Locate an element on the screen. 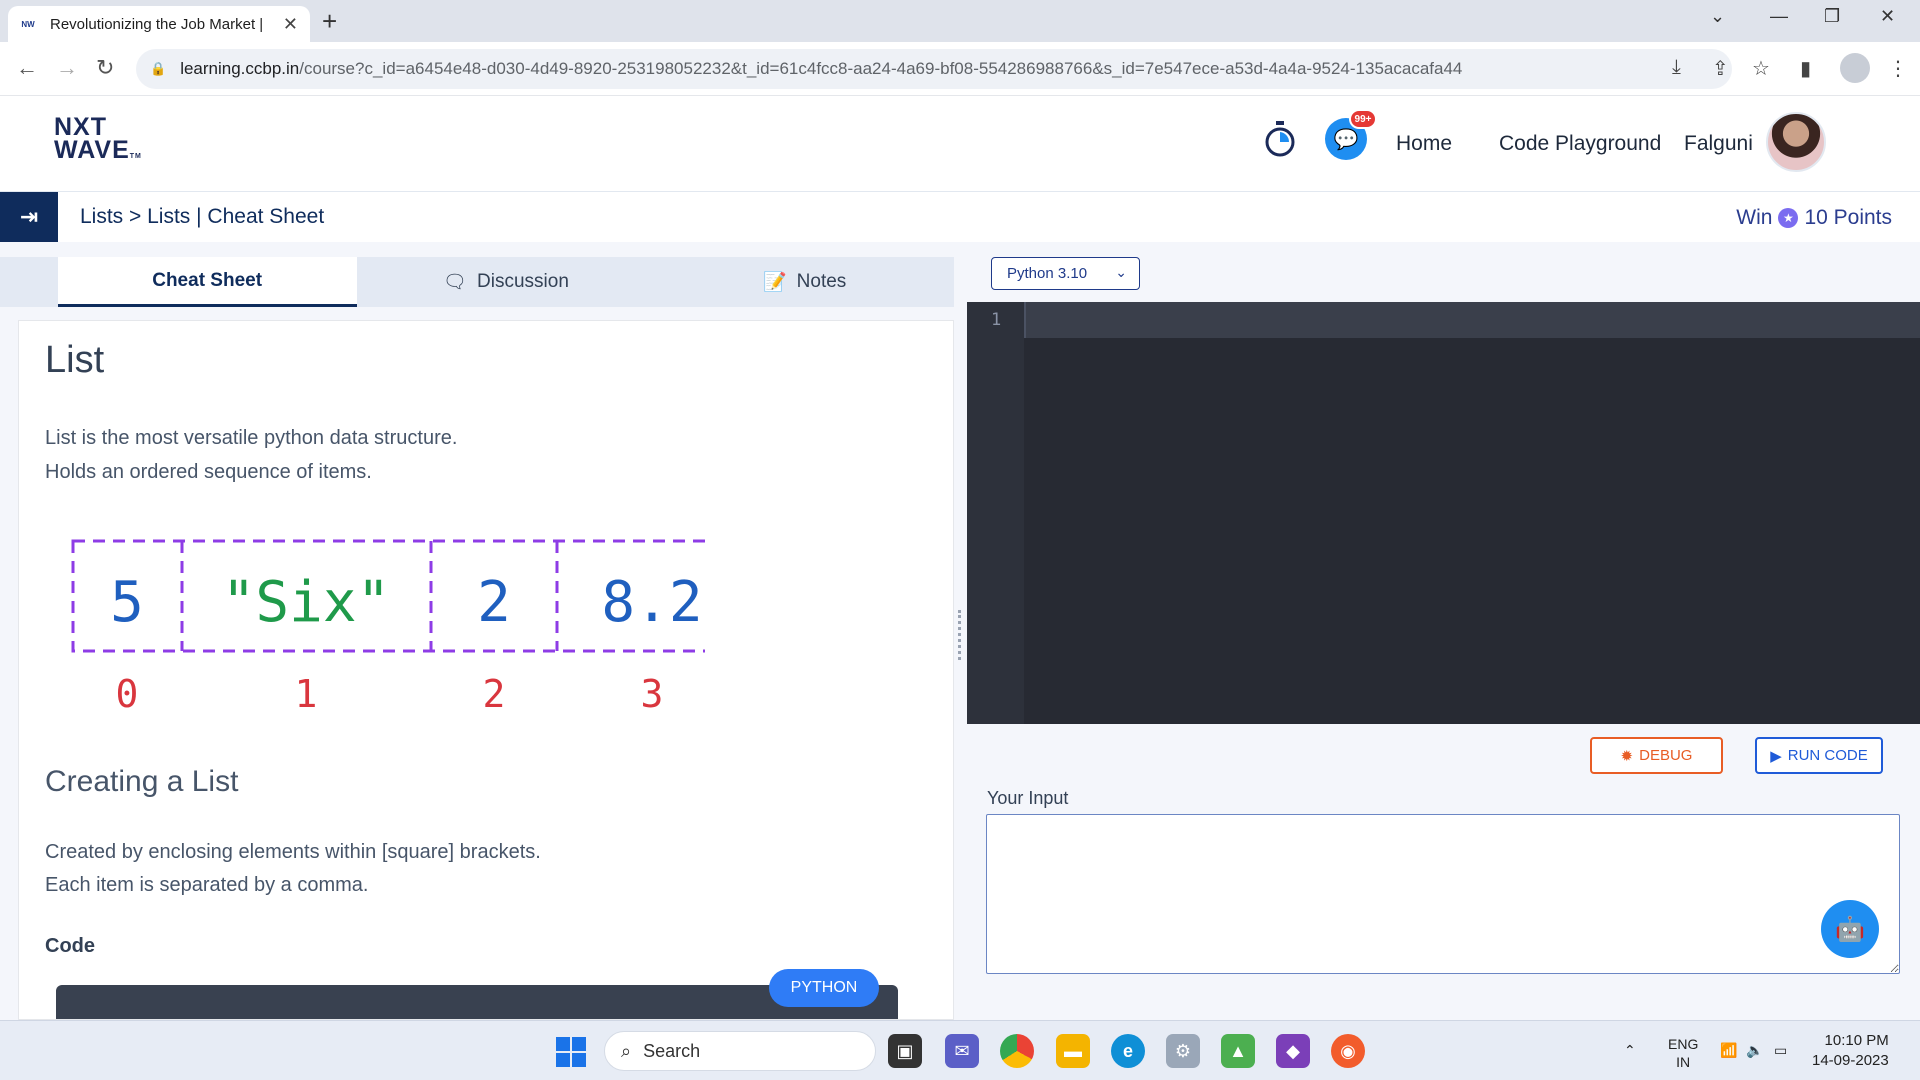 Image resolution: width=1920 pixels, height=1080 pixels. back-icon: ← is located at coordinates (27, 68).